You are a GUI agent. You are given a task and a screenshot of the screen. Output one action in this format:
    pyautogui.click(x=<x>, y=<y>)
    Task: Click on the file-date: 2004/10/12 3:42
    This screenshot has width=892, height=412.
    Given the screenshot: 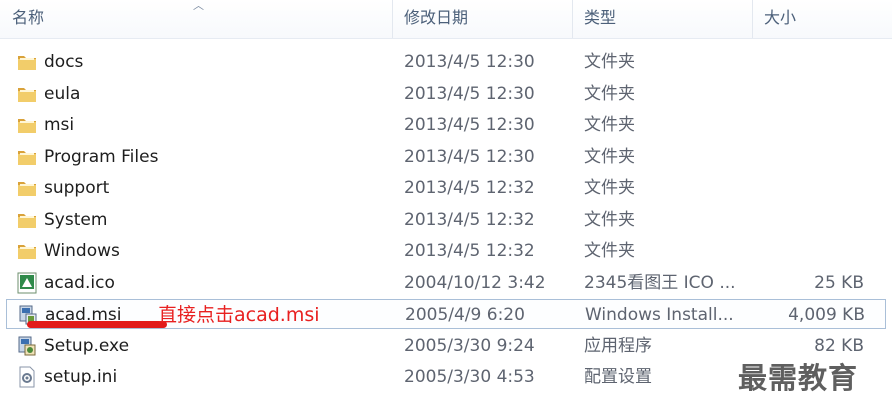 What is the action you would take?
    pyautogui.click(x=475, y=282)
    